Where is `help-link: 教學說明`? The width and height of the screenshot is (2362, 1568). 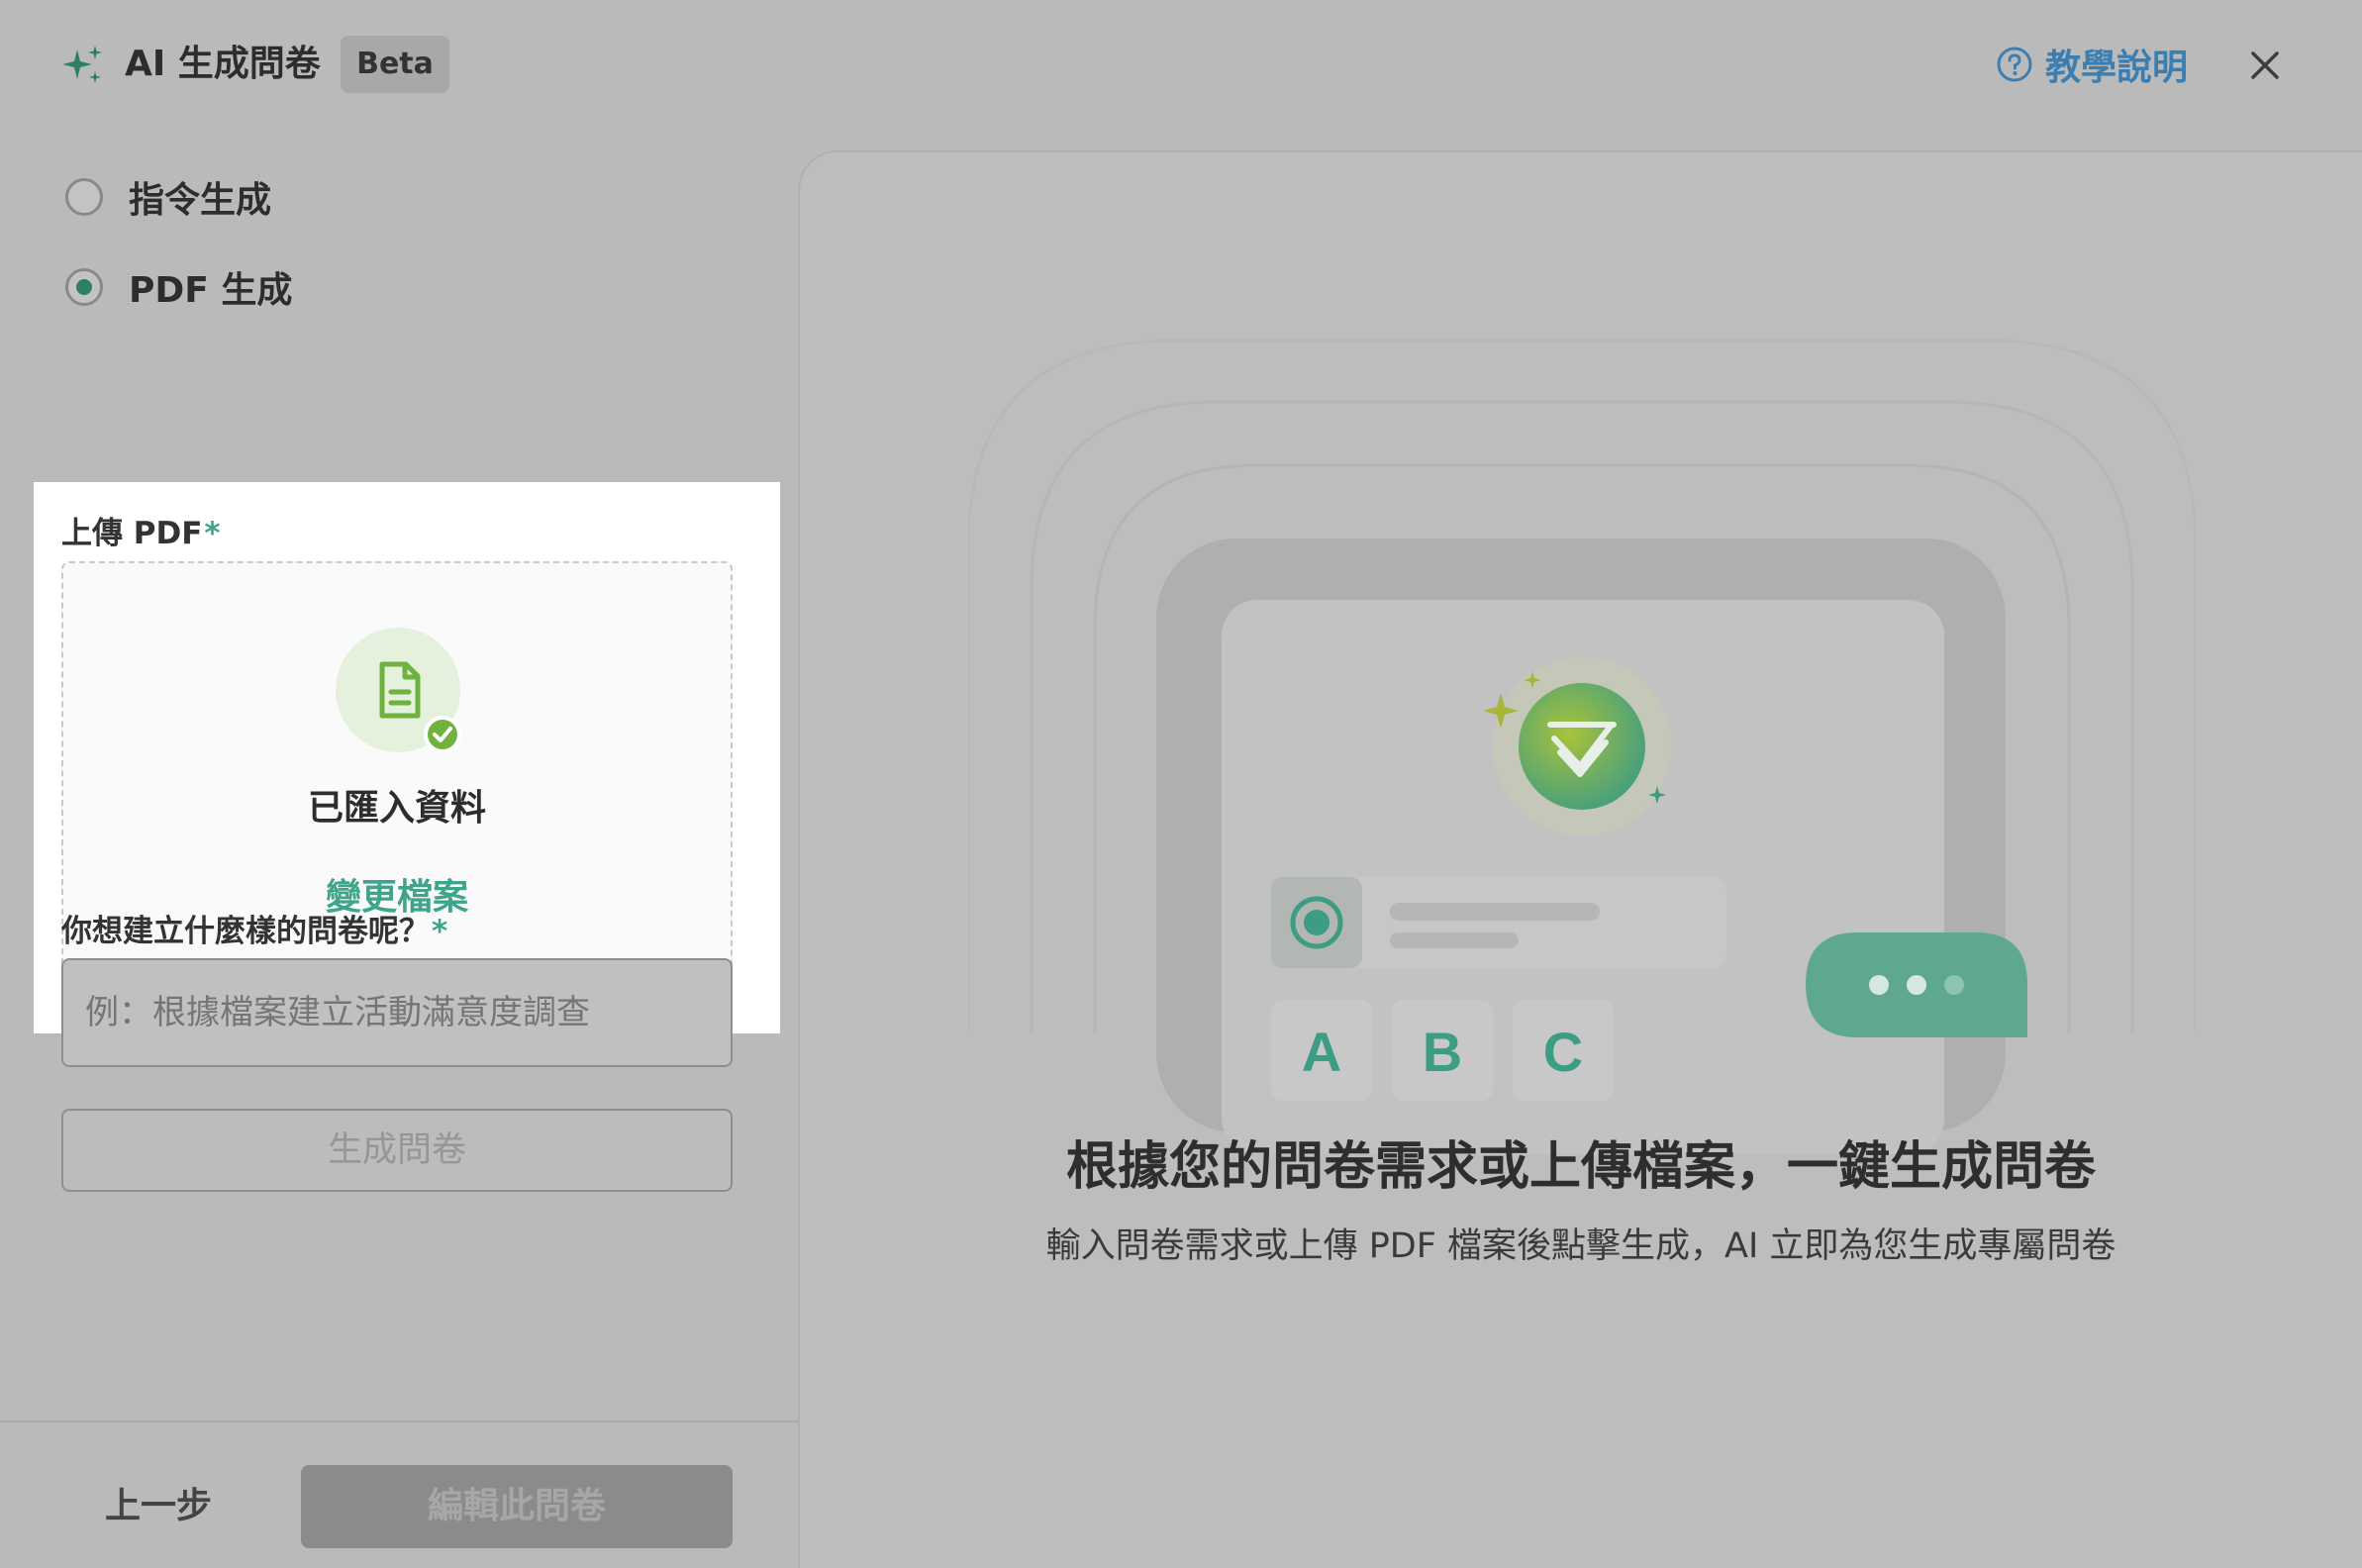
help-link: 教學說明 is located at coordinates (2092, 64).